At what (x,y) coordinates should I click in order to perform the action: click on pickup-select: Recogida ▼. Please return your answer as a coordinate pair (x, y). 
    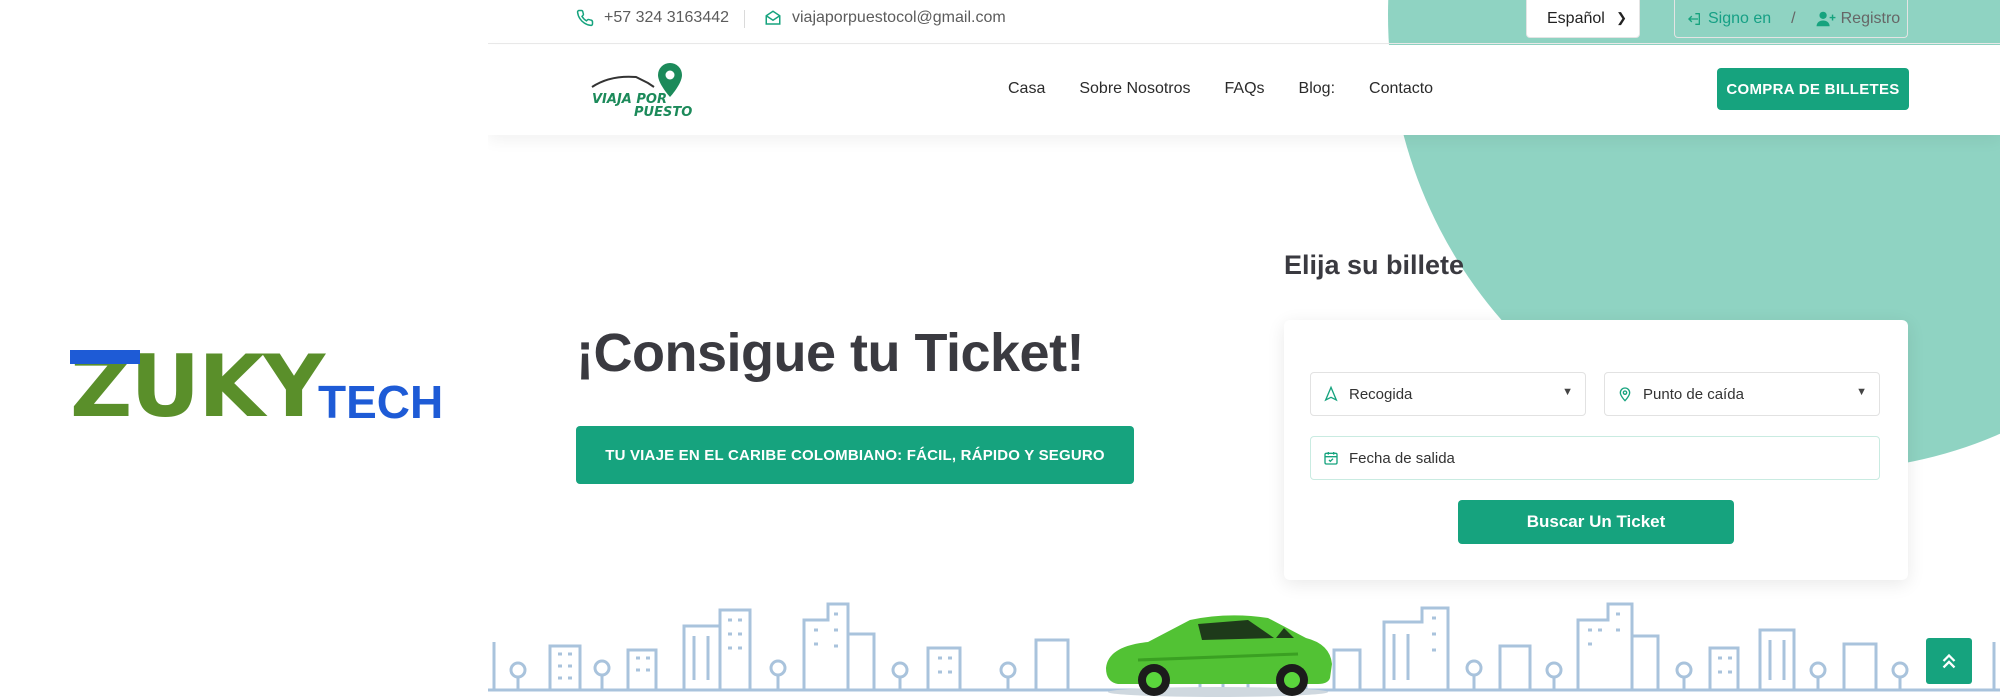
    Looking at the image, I should click on (1448, 394).